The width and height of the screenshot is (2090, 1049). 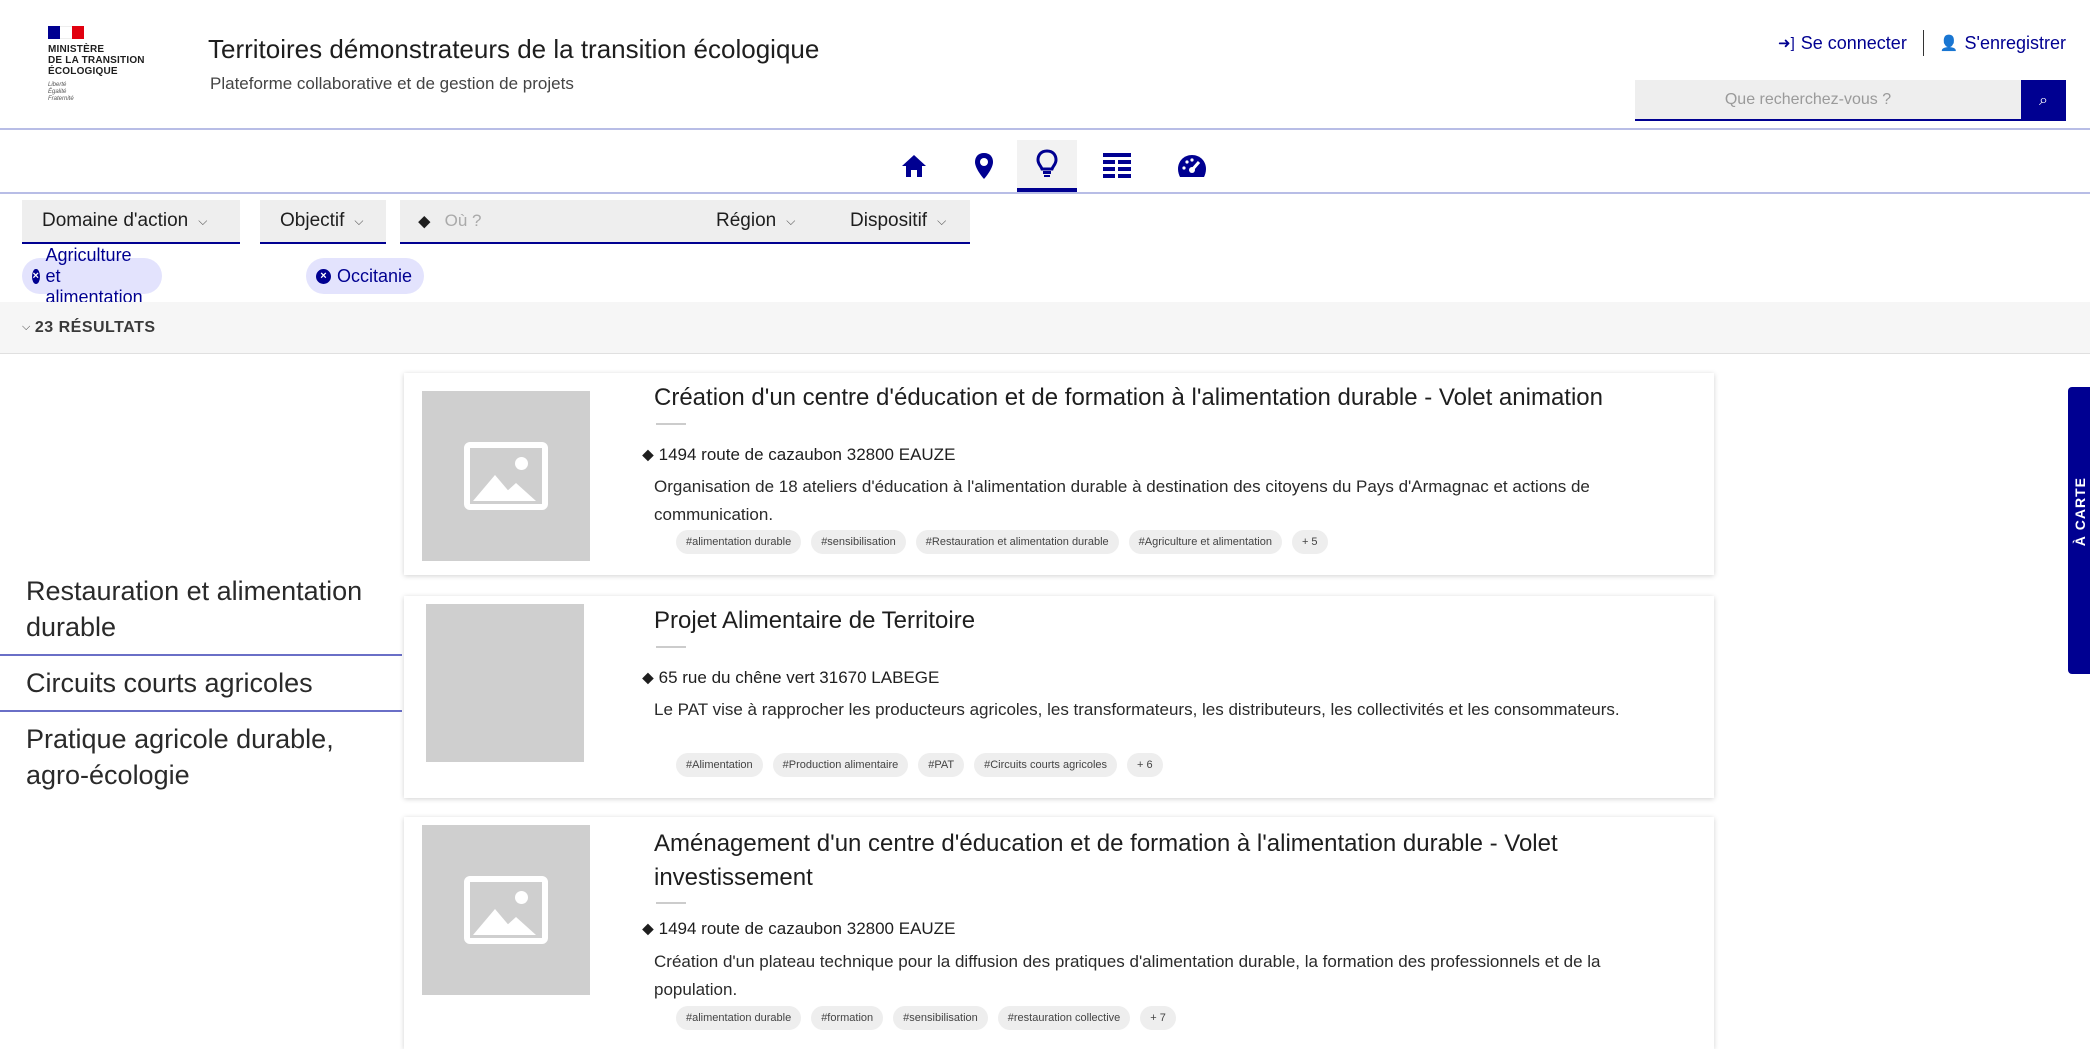 What do you see at coordinates (96, 60) in the screenshot?
I see `ministry-name: MINISTÈRE DE LA TRANSITION ÉCOLOGIQUE` at bounding box center [96, 60].